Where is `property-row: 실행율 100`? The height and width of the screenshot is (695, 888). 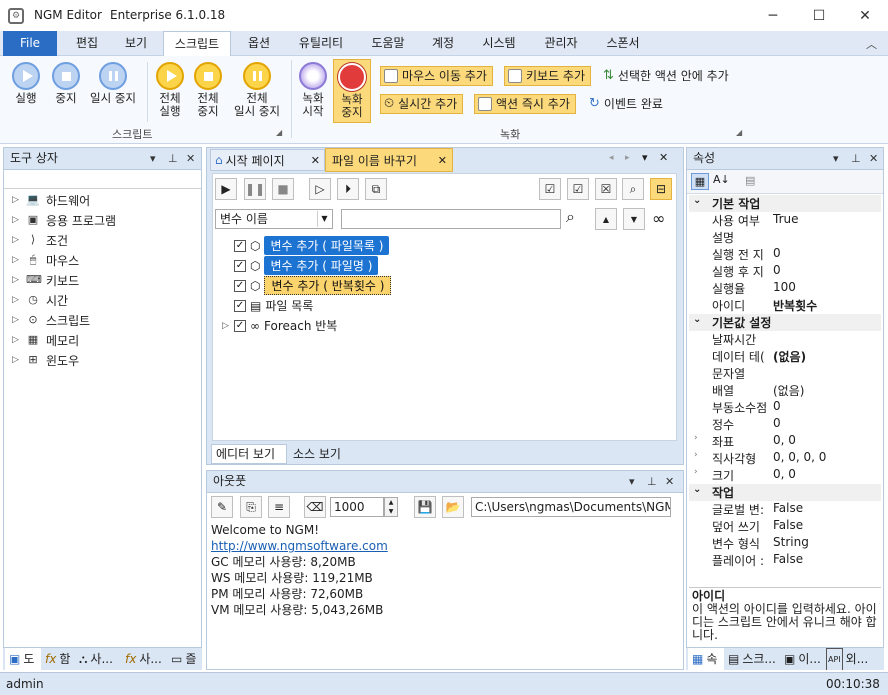
property-row: 실행율 100 is located at coordinates (785, 288).